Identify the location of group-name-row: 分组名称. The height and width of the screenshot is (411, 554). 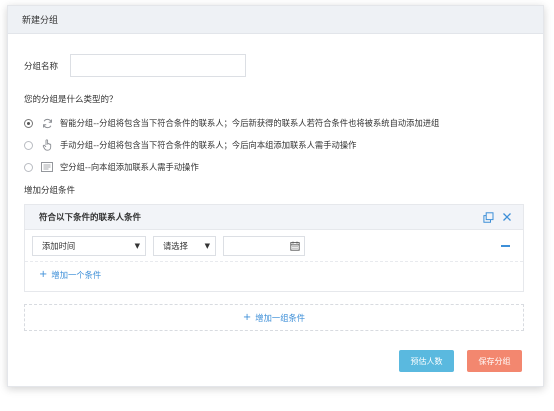
(135, 65).